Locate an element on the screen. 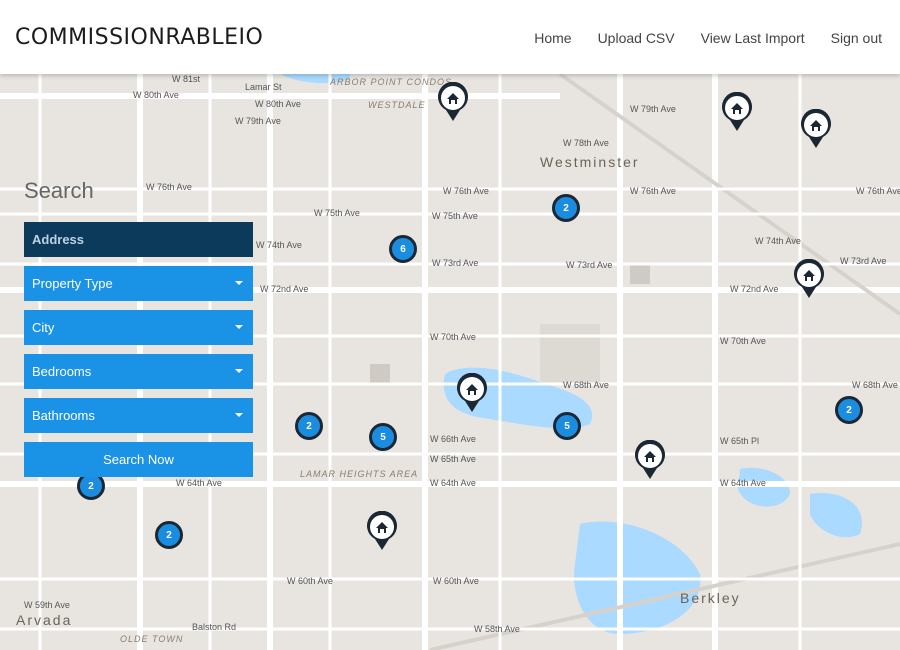 This screenshot has height=650, width=900. place-label-westdale: WESTDALE is located at coordinates (397, 105).